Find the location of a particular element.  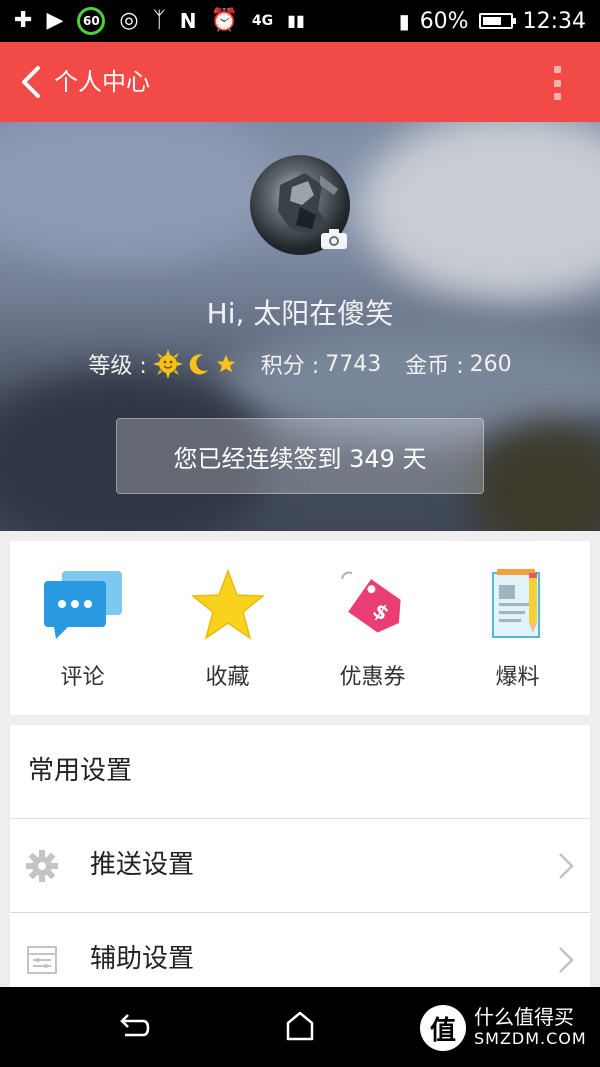

coupon-icon: $ is located at coordinates (370, 602).